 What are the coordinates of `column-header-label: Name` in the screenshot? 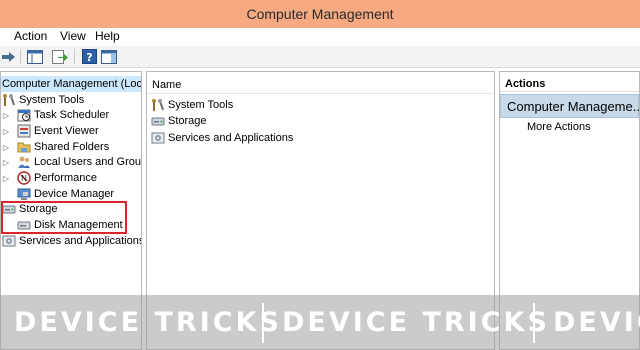 It's located at (167, 85).